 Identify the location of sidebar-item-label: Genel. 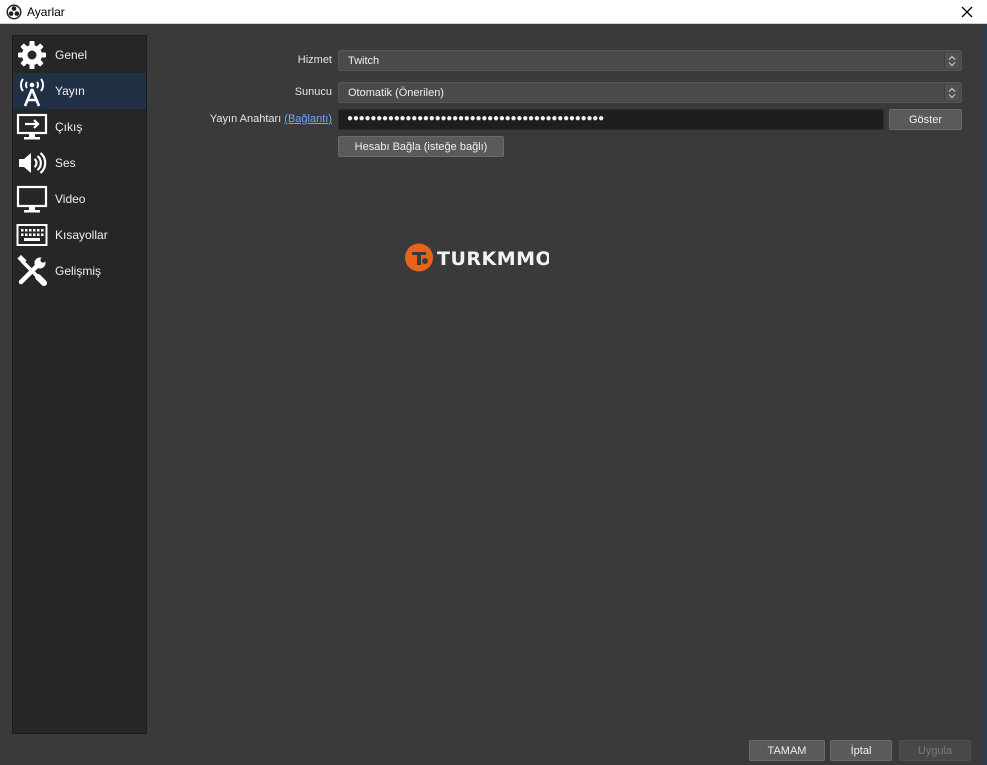
(71, 55).